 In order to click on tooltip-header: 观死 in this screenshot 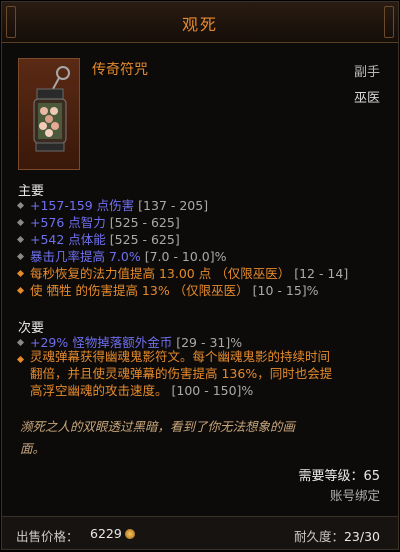, I will do `click(200, 22)`.